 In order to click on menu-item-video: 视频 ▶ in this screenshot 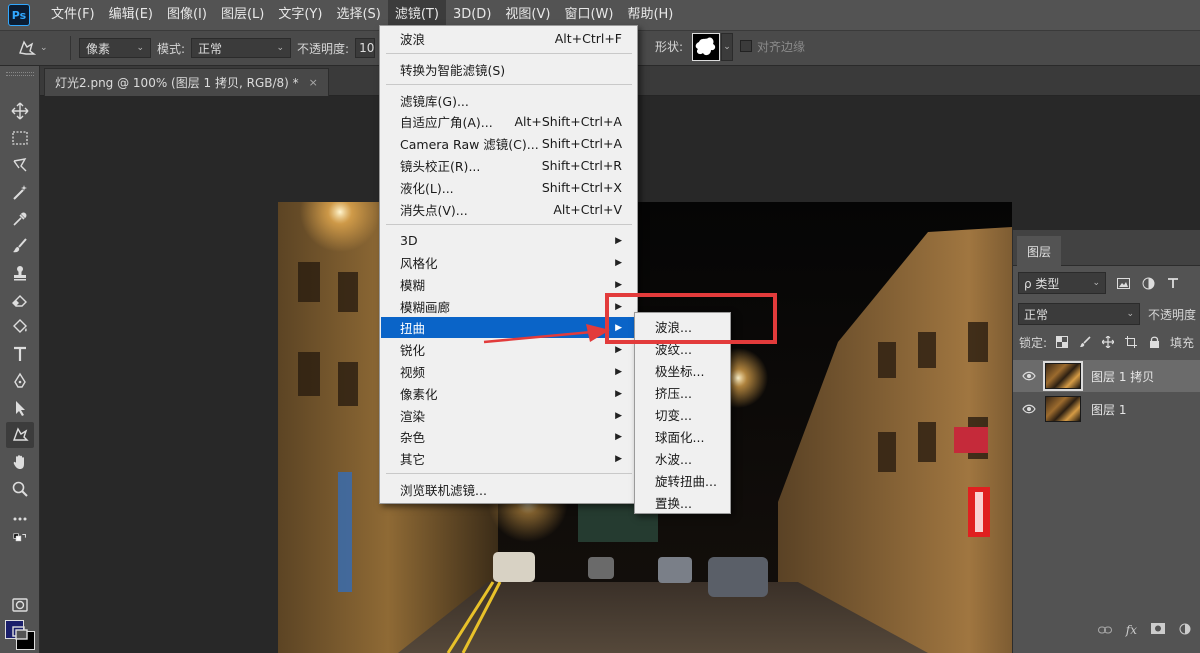, I will do `click(509, 371)`.